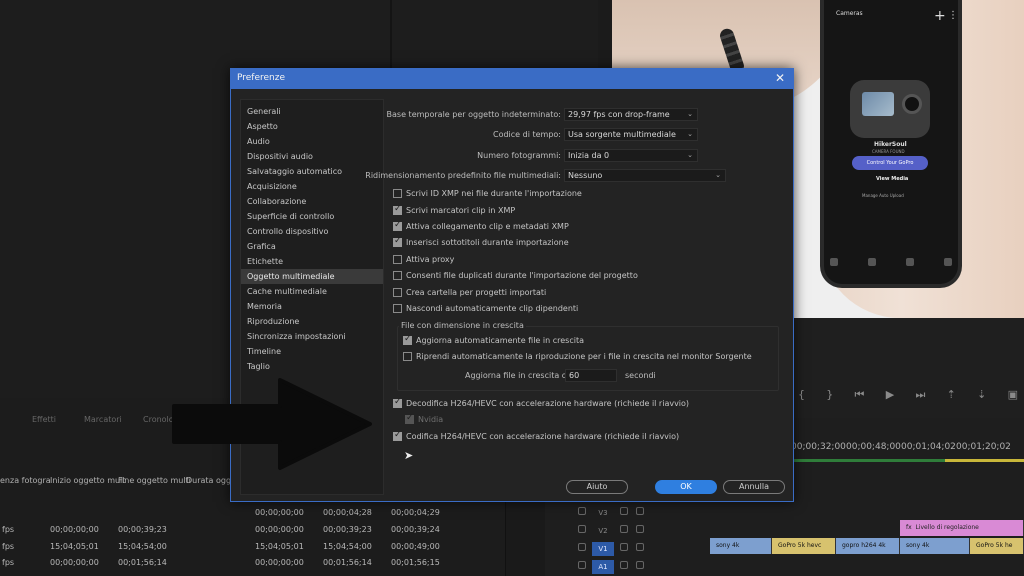  I want to click on category-item-selected: Oggetto multimediale, so click(312, 276).